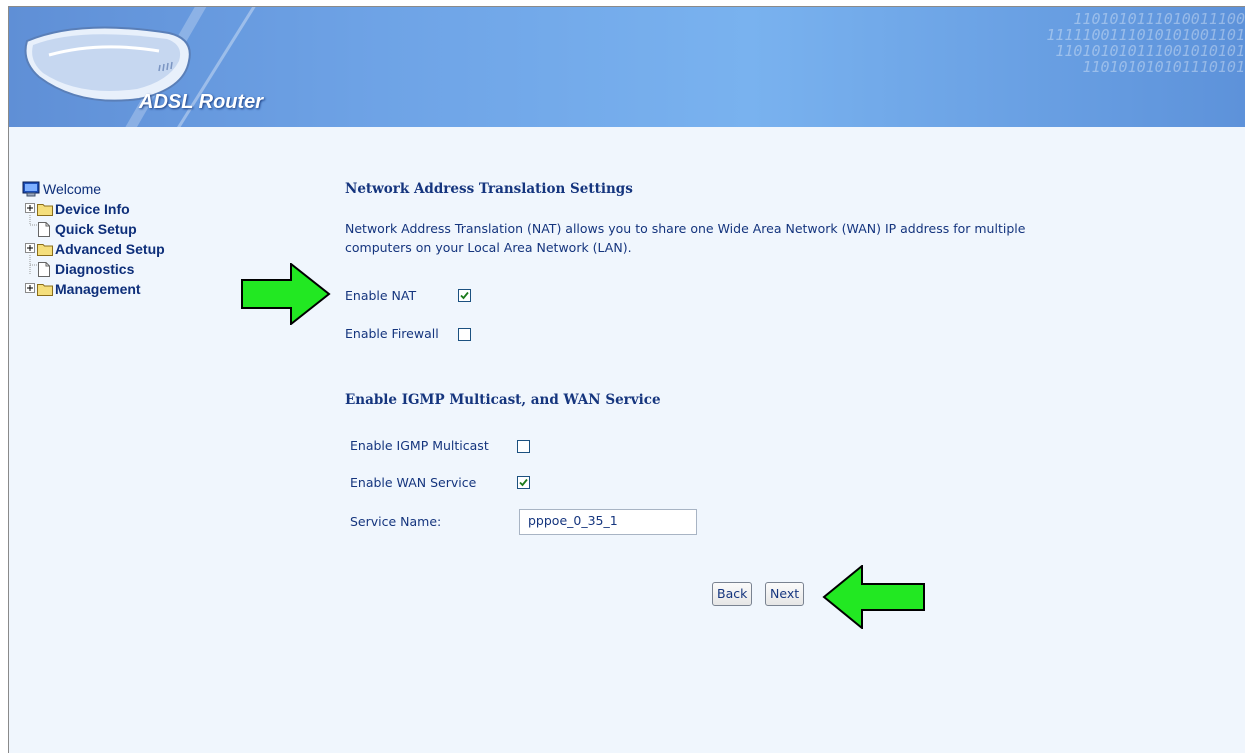 Image resolution: width=1249 pixels, height=753 pixels. What do you see at coordinates (381, 295) in the screenshot?
I see `enable-nat-label: Enable NAT` at bounding box center [381, 295].